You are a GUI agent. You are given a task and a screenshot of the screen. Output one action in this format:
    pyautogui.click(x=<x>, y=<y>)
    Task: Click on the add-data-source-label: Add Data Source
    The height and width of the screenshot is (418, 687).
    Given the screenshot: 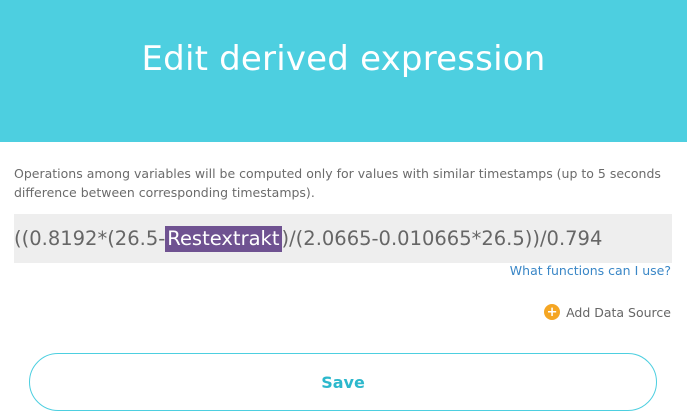 What is the action you would take?
    pyautogui.click(x=618, y=312)
    